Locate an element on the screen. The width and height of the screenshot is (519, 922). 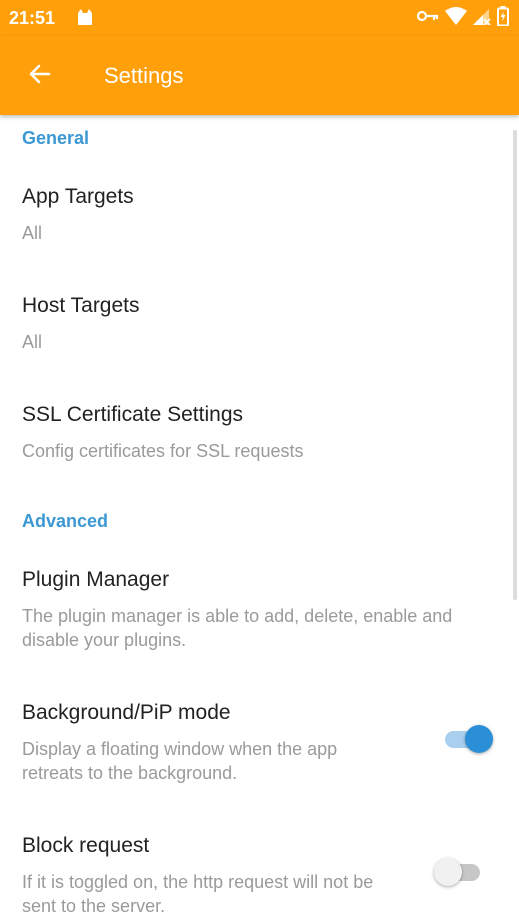
item-title: App Targets is located at coordinates (78, 196).